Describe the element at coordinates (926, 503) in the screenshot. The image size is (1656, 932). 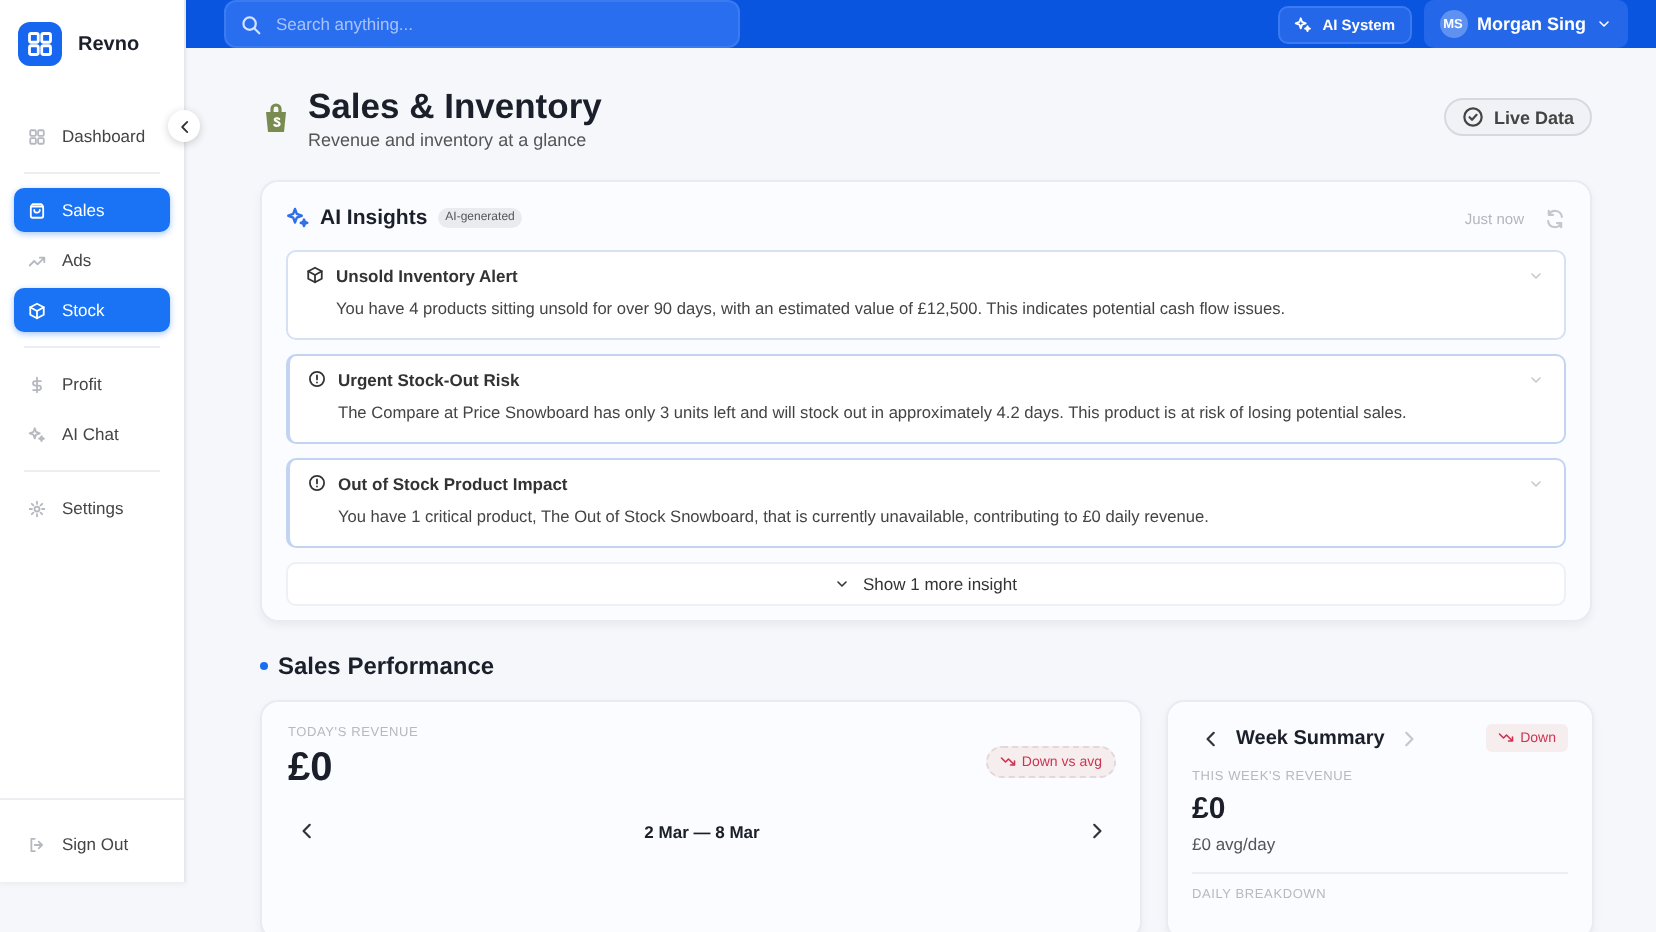
I see `insight-item: Out of Stock Product Impact You have 1 critical product, The Out of Stock Snowboard, that is currently unavailable, contributing to £0 daily revenue.` at that location.